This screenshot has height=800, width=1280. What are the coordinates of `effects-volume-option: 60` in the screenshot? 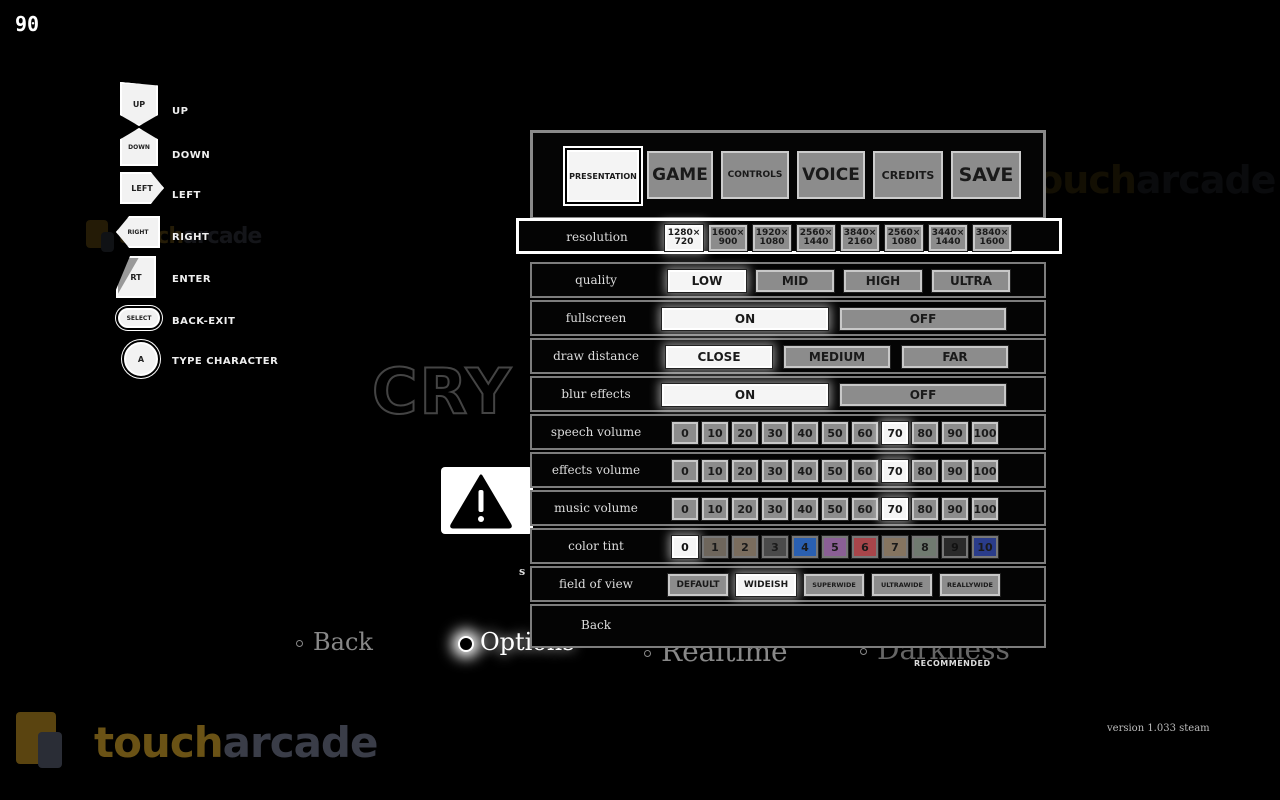 It's located at (865, 471).